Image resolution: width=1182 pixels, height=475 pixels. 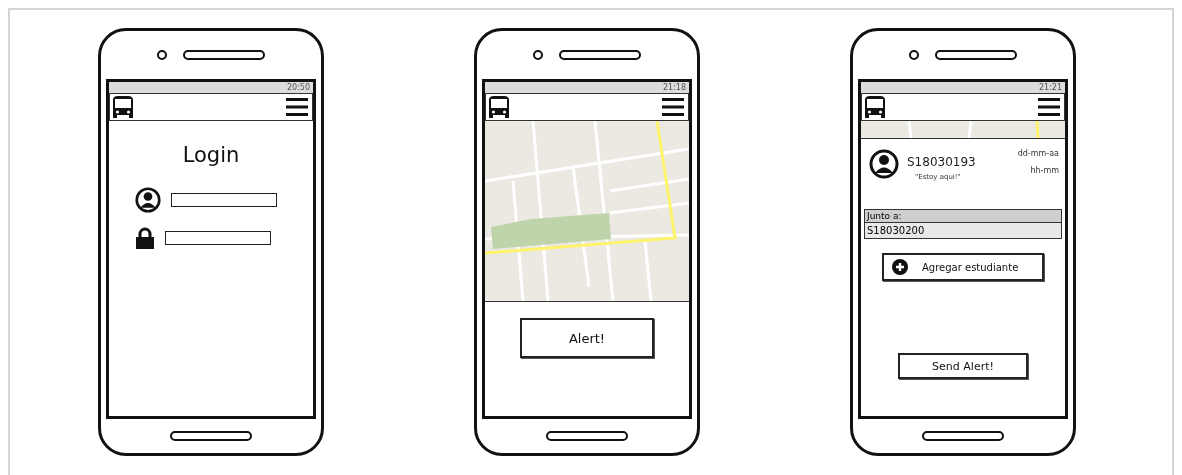 What do you see at coordinates (145, 238) in the screenshot?
I see `lock-icon` at bounding box center [145, 238].